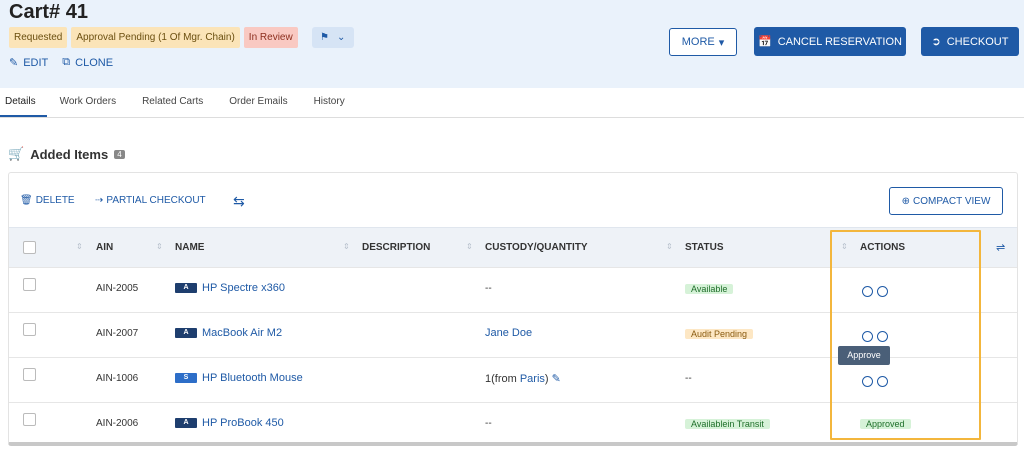 The image size is (1024, 455). What do you see at coordinates (688, 378) in the screenshot?
I see `row-status: --` at bounding box center [688, 378].